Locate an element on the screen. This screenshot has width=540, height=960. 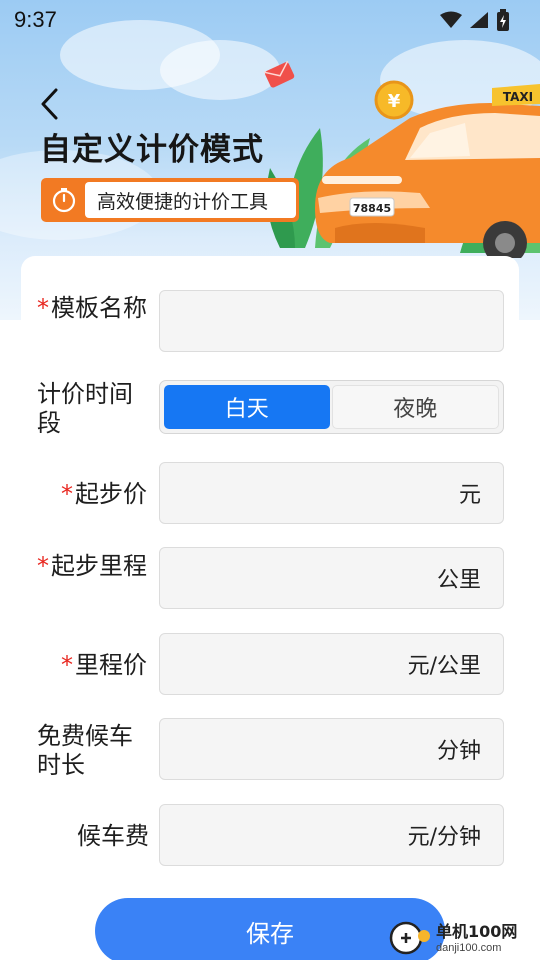
template-name-input is located at coordinates (331, 321).